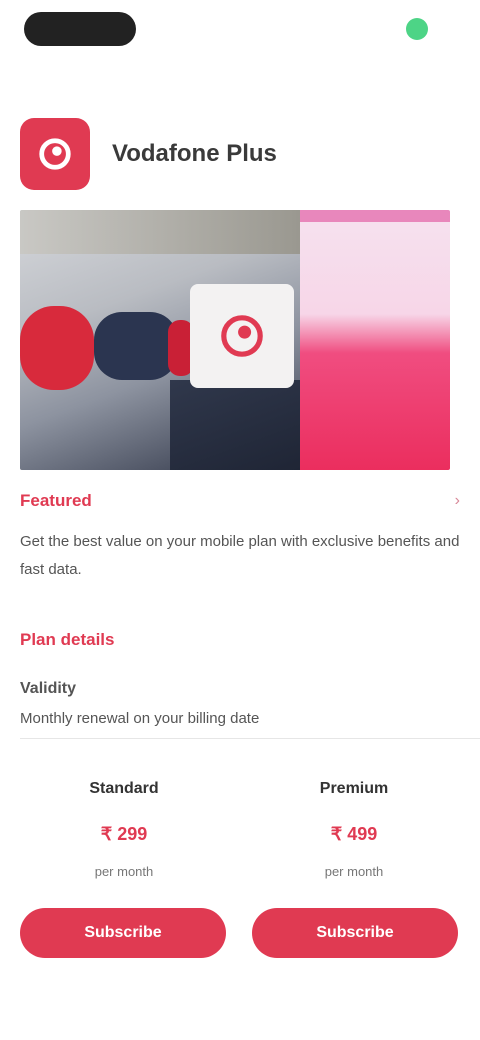 The width and height of the screenshot is (480, 1040). What do you see at coordinates (80, 29) in the screenshot?
I see `time-pill` at bounding box center [80, 29].